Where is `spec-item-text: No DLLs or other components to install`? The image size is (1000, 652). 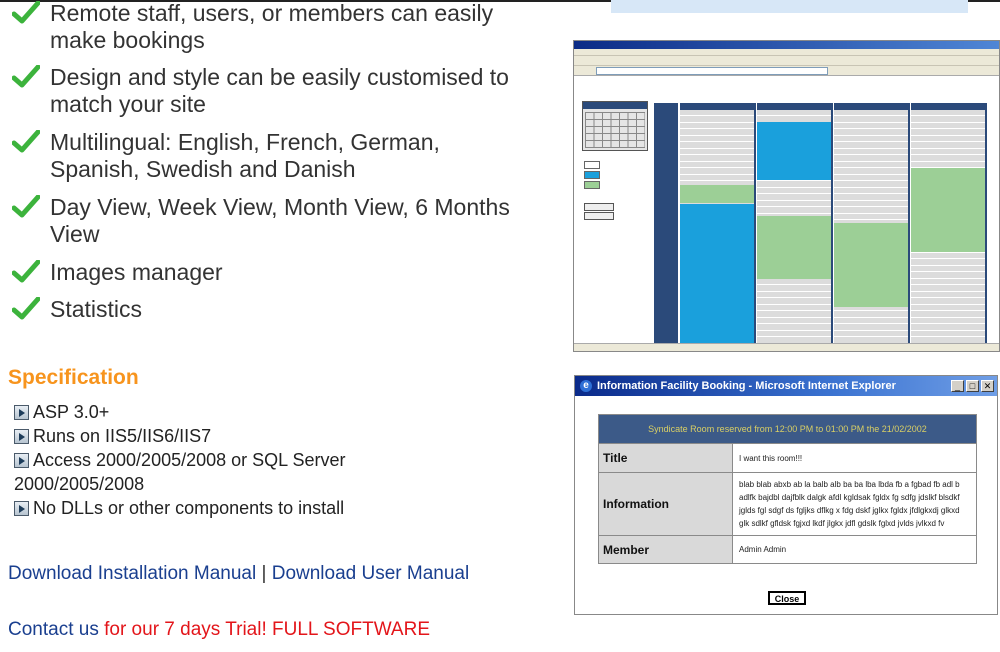
spec-item-text: No DLLs or other components to install is located at coordinates (189, 508).